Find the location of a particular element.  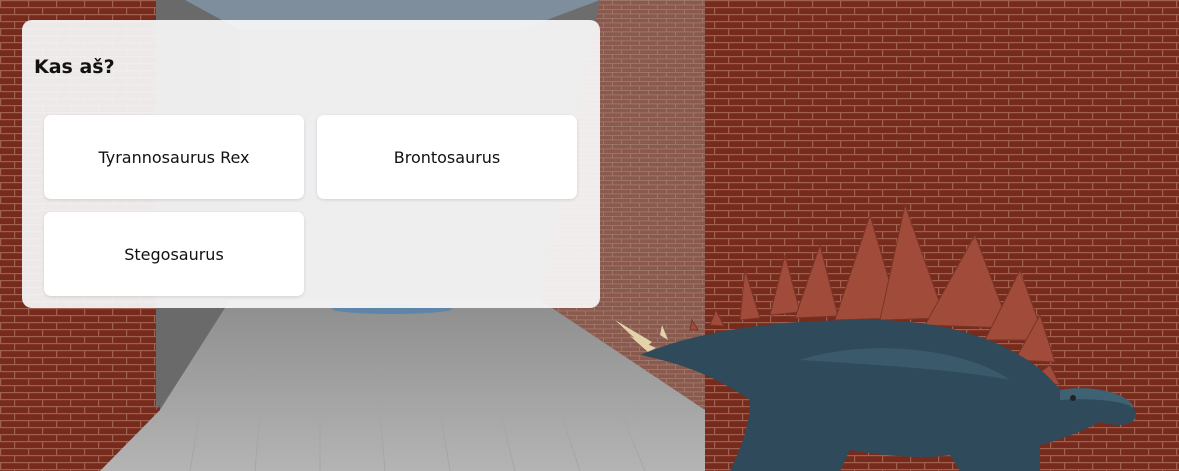

question-title: Kas aš? is located at coordinates (74, 67).